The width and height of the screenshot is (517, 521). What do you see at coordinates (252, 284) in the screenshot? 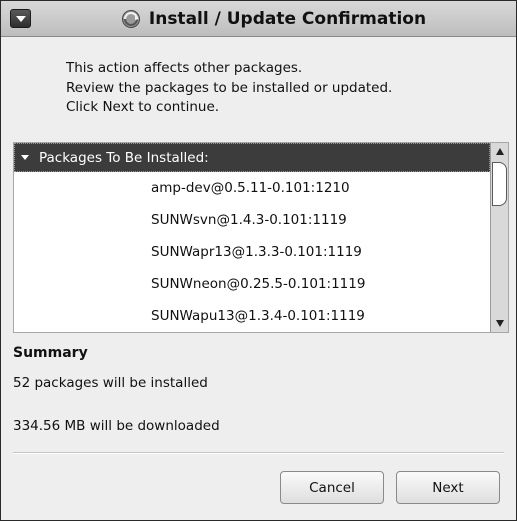
I see `list-item: SUNWneon@0.25.5-0.101:1119` at bounding box center [252, 284].